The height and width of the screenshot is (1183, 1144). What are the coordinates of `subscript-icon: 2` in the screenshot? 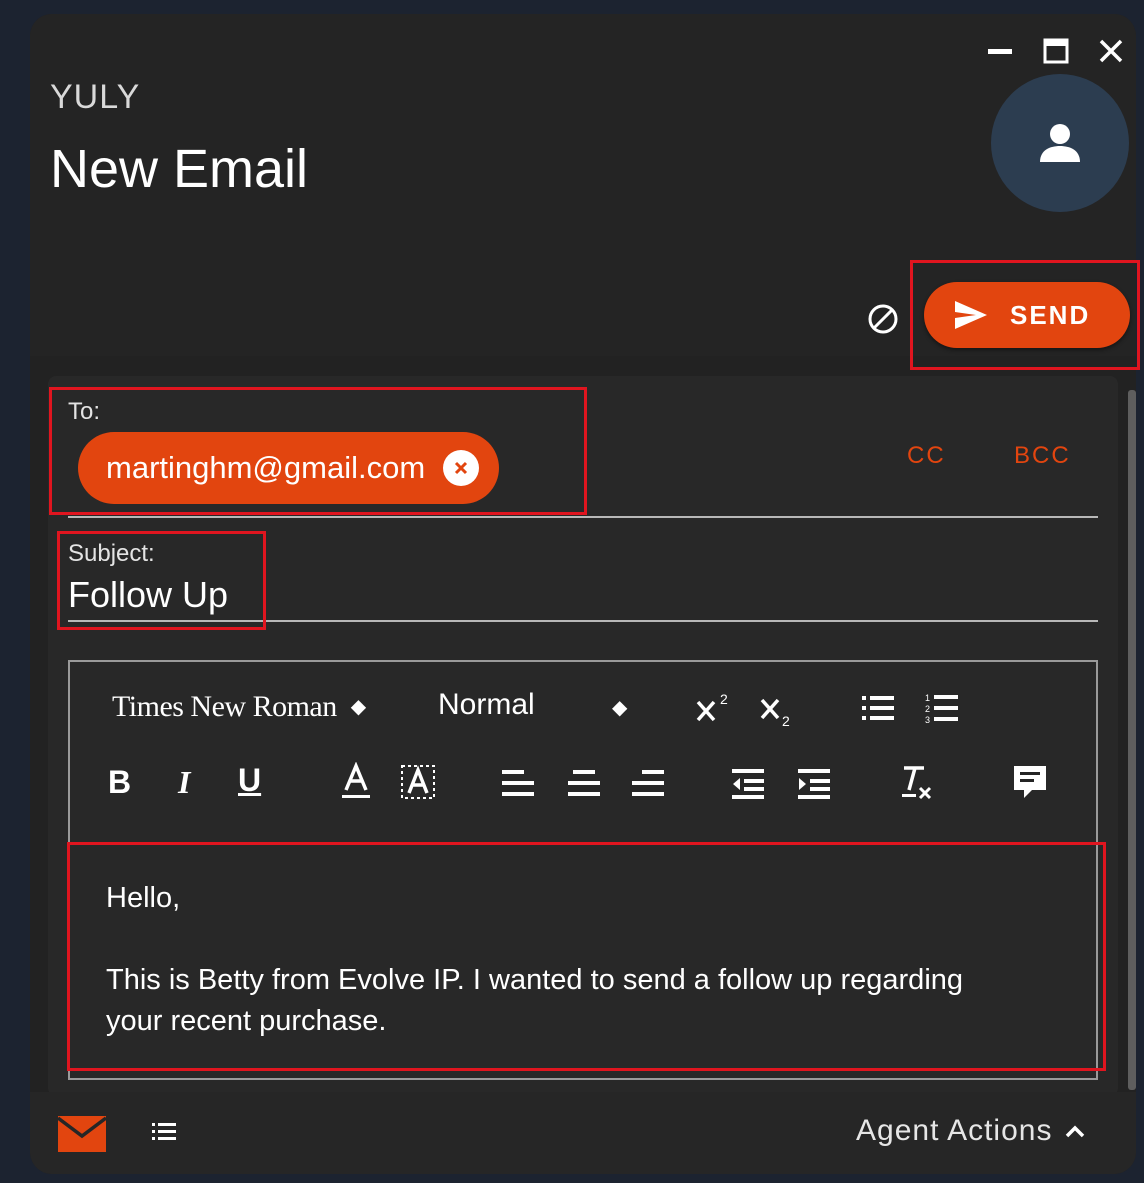 It's located at (775, 713).